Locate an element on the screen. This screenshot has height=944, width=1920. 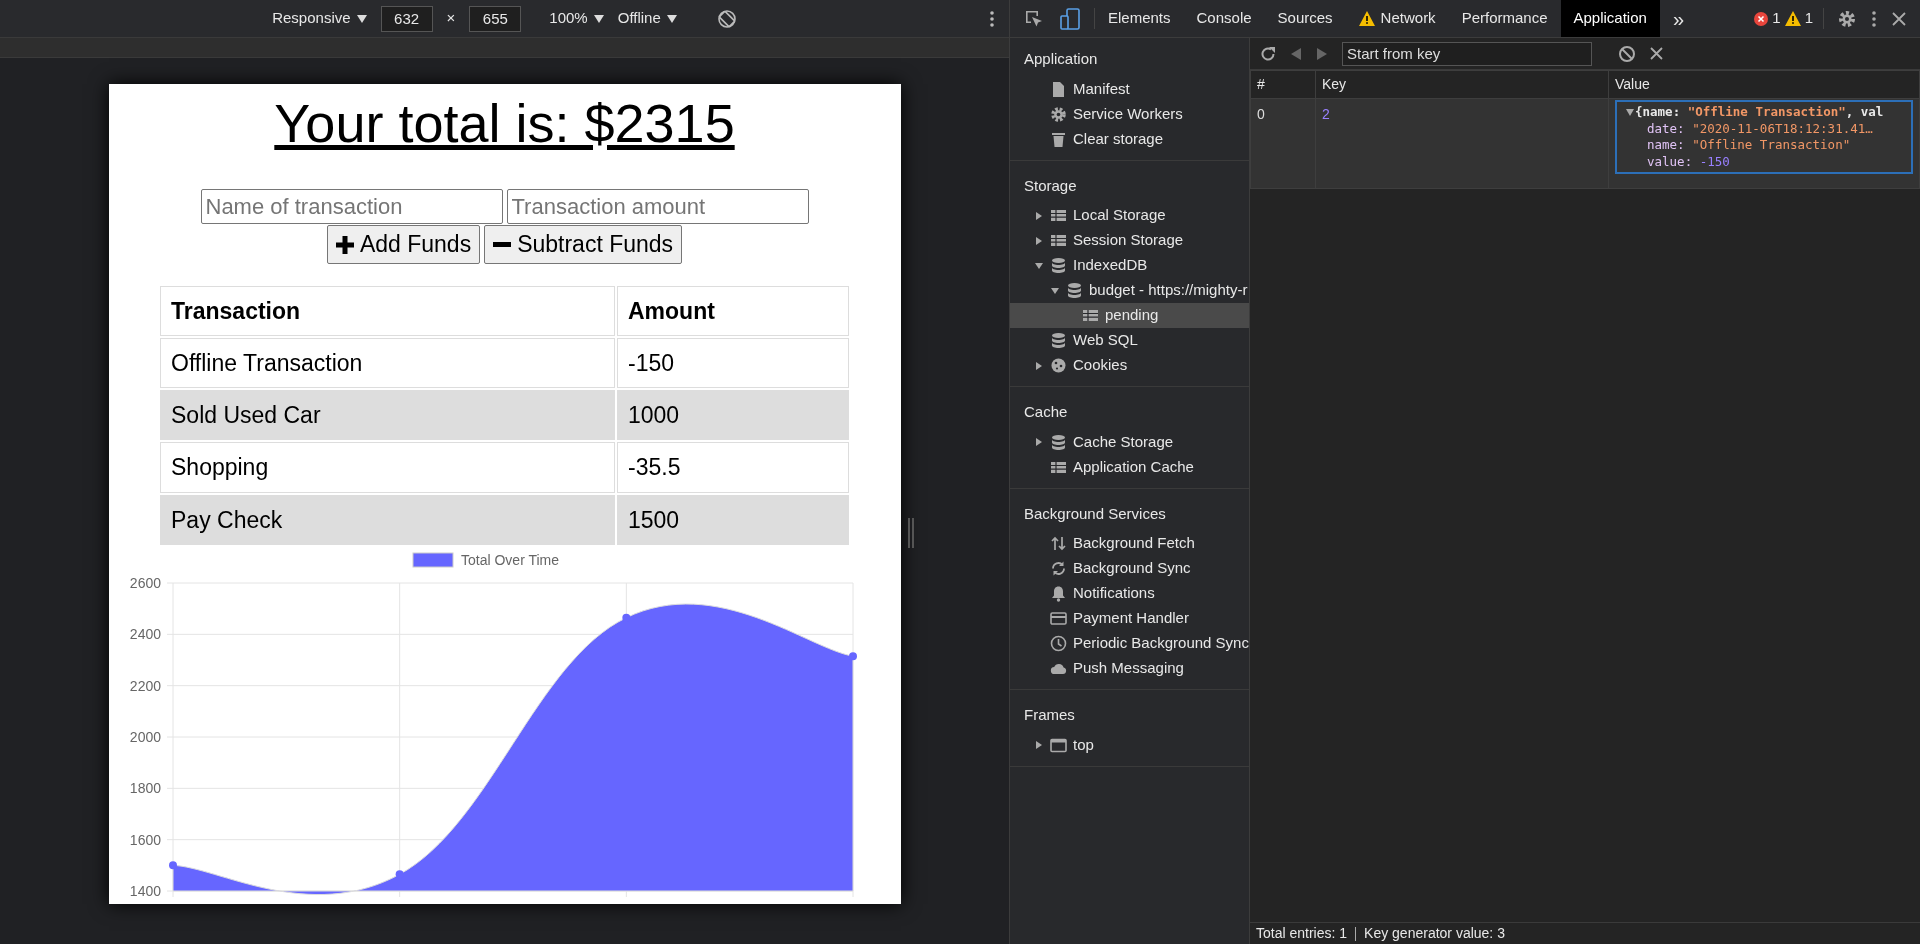
card-icon is located at coordinates (1058, 618).